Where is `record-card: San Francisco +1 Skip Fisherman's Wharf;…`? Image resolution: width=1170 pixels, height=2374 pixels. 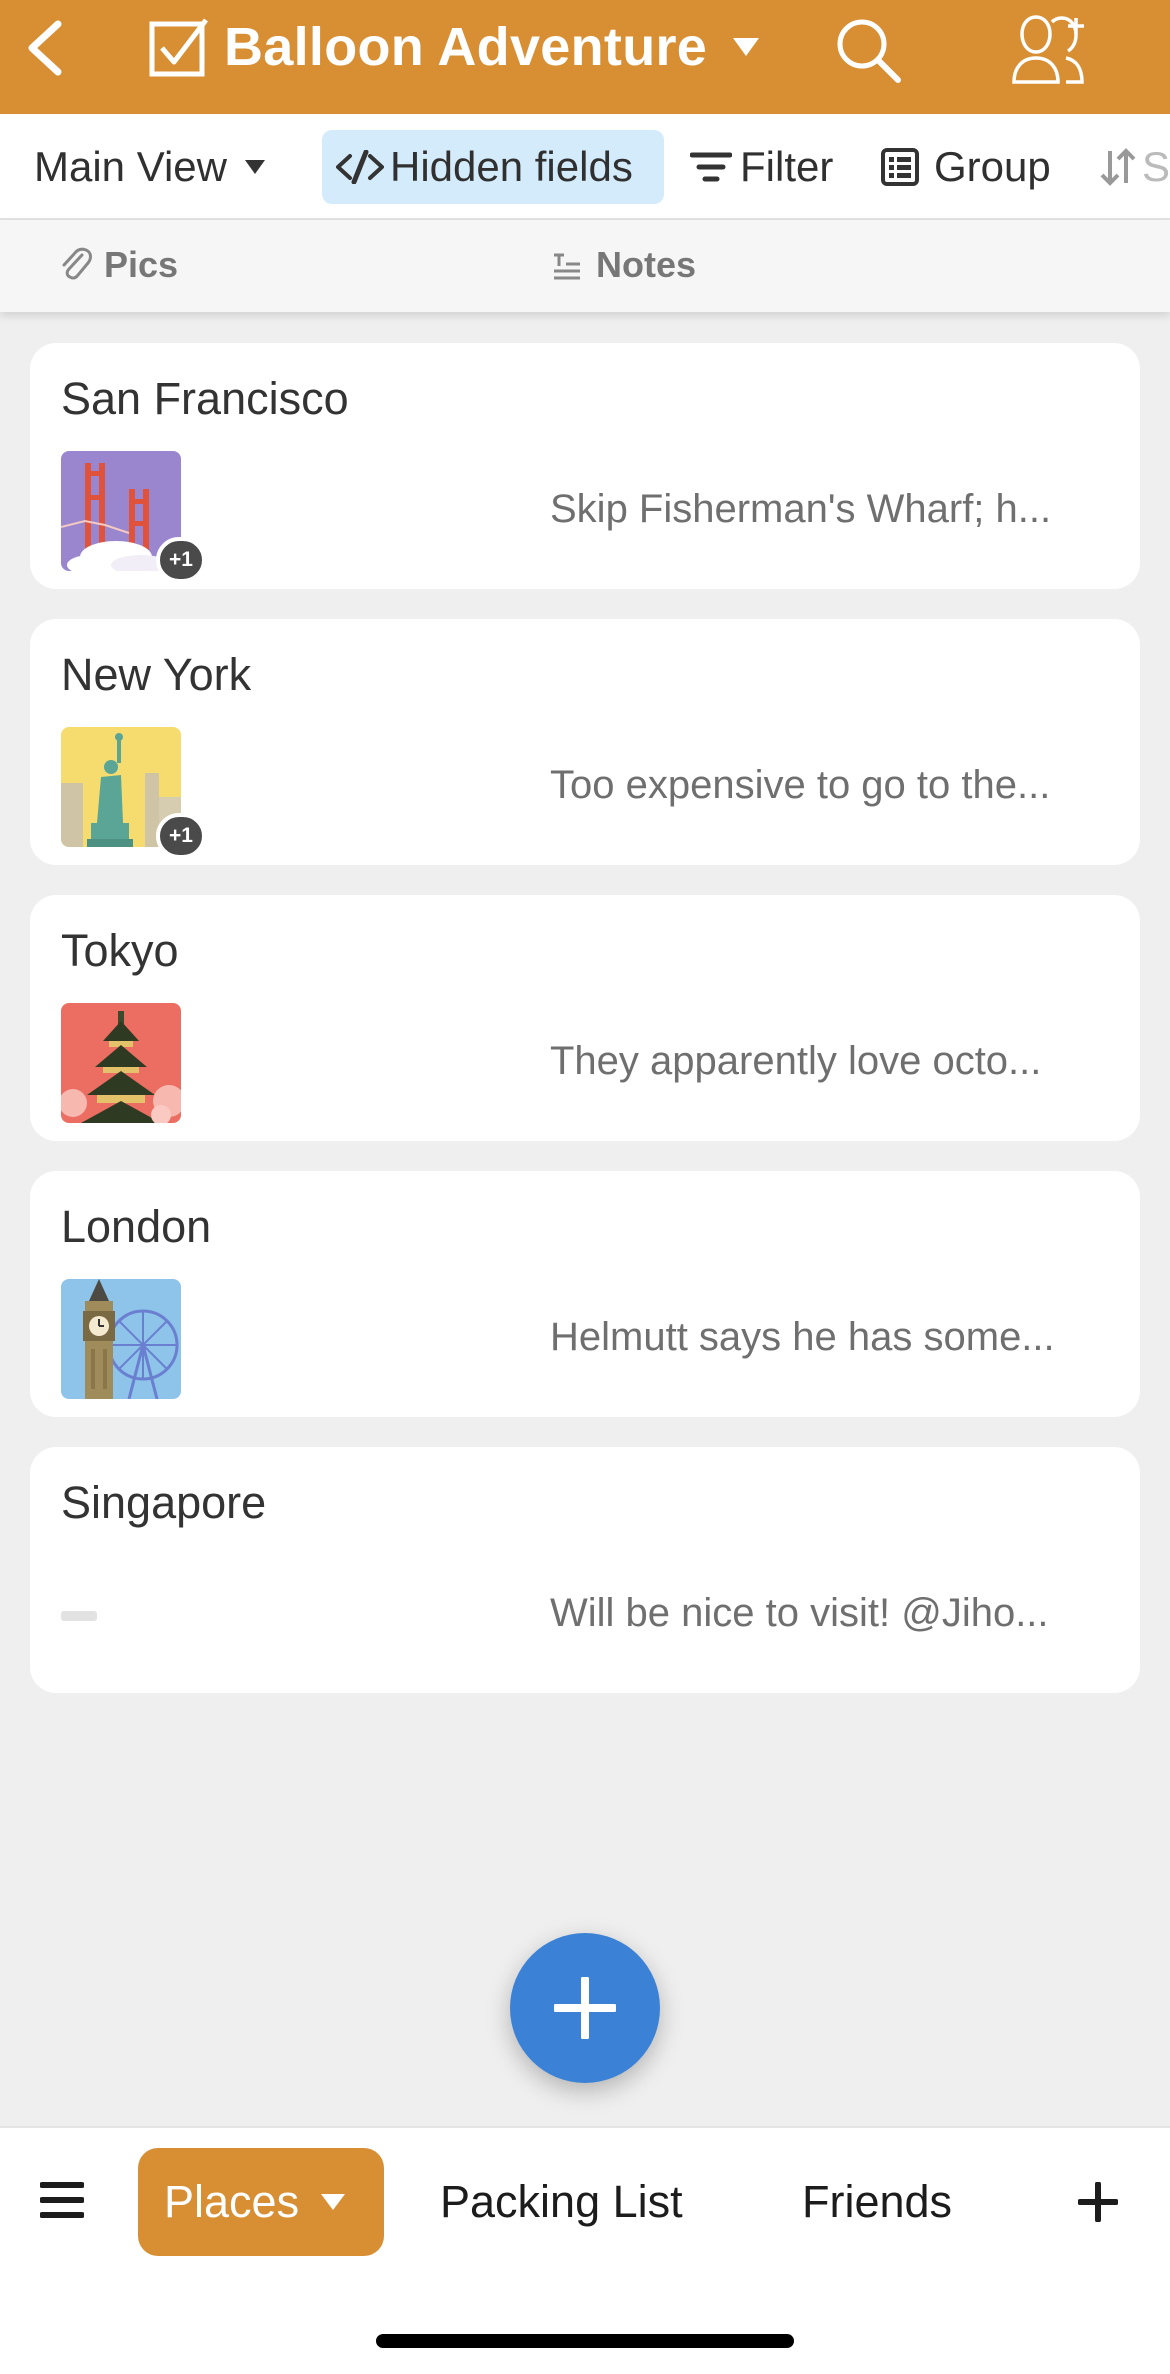
record-card: San Francisco +1 Skip Fisherman's Wharf;… is located at coordinates (585, 466).